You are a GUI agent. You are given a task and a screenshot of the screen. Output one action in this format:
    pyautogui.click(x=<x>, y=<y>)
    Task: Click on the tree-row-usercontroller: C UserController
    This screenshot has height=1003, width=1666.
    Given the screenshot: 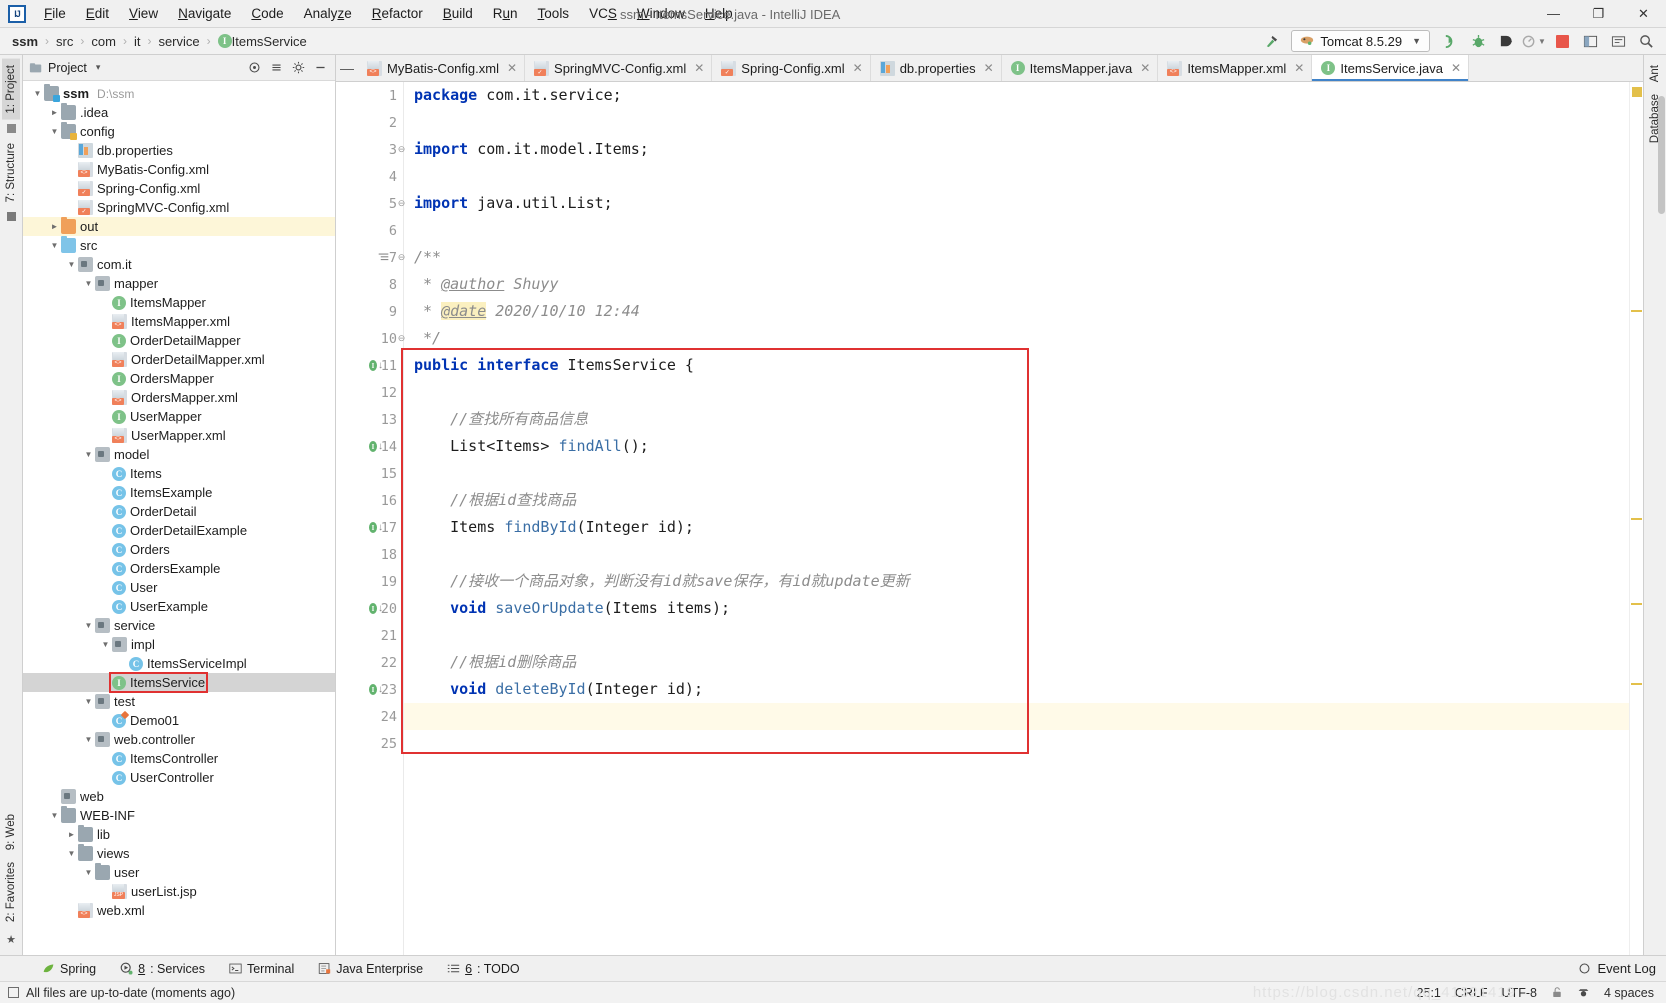 What is the action you would take?
    pyautogui.click(x=179, y=777)
    